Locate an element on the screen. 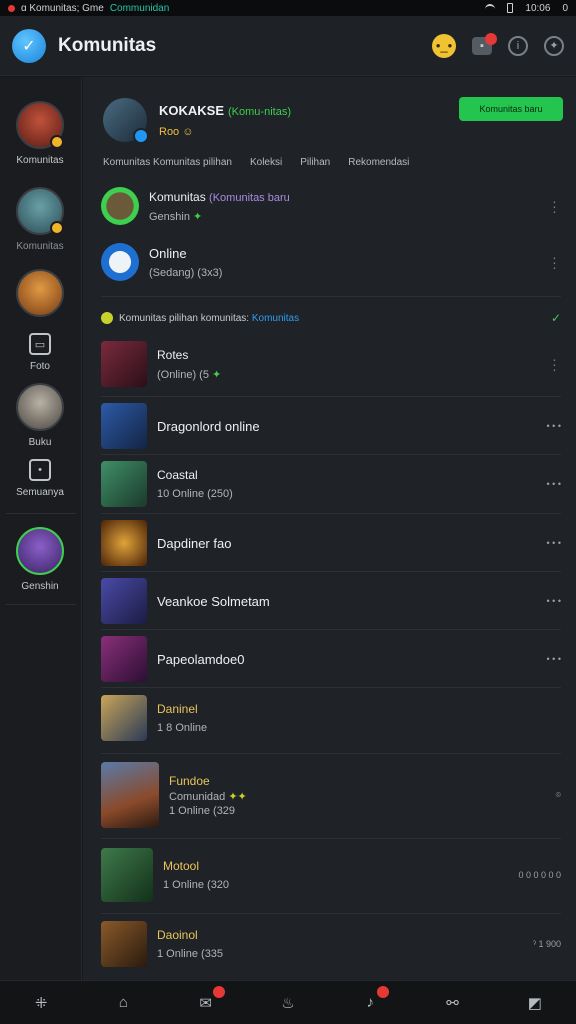 Image resolution: width=576 pixels, height=1024 pixels. tab-3: Pilihan is located at coordinates (315, 162).